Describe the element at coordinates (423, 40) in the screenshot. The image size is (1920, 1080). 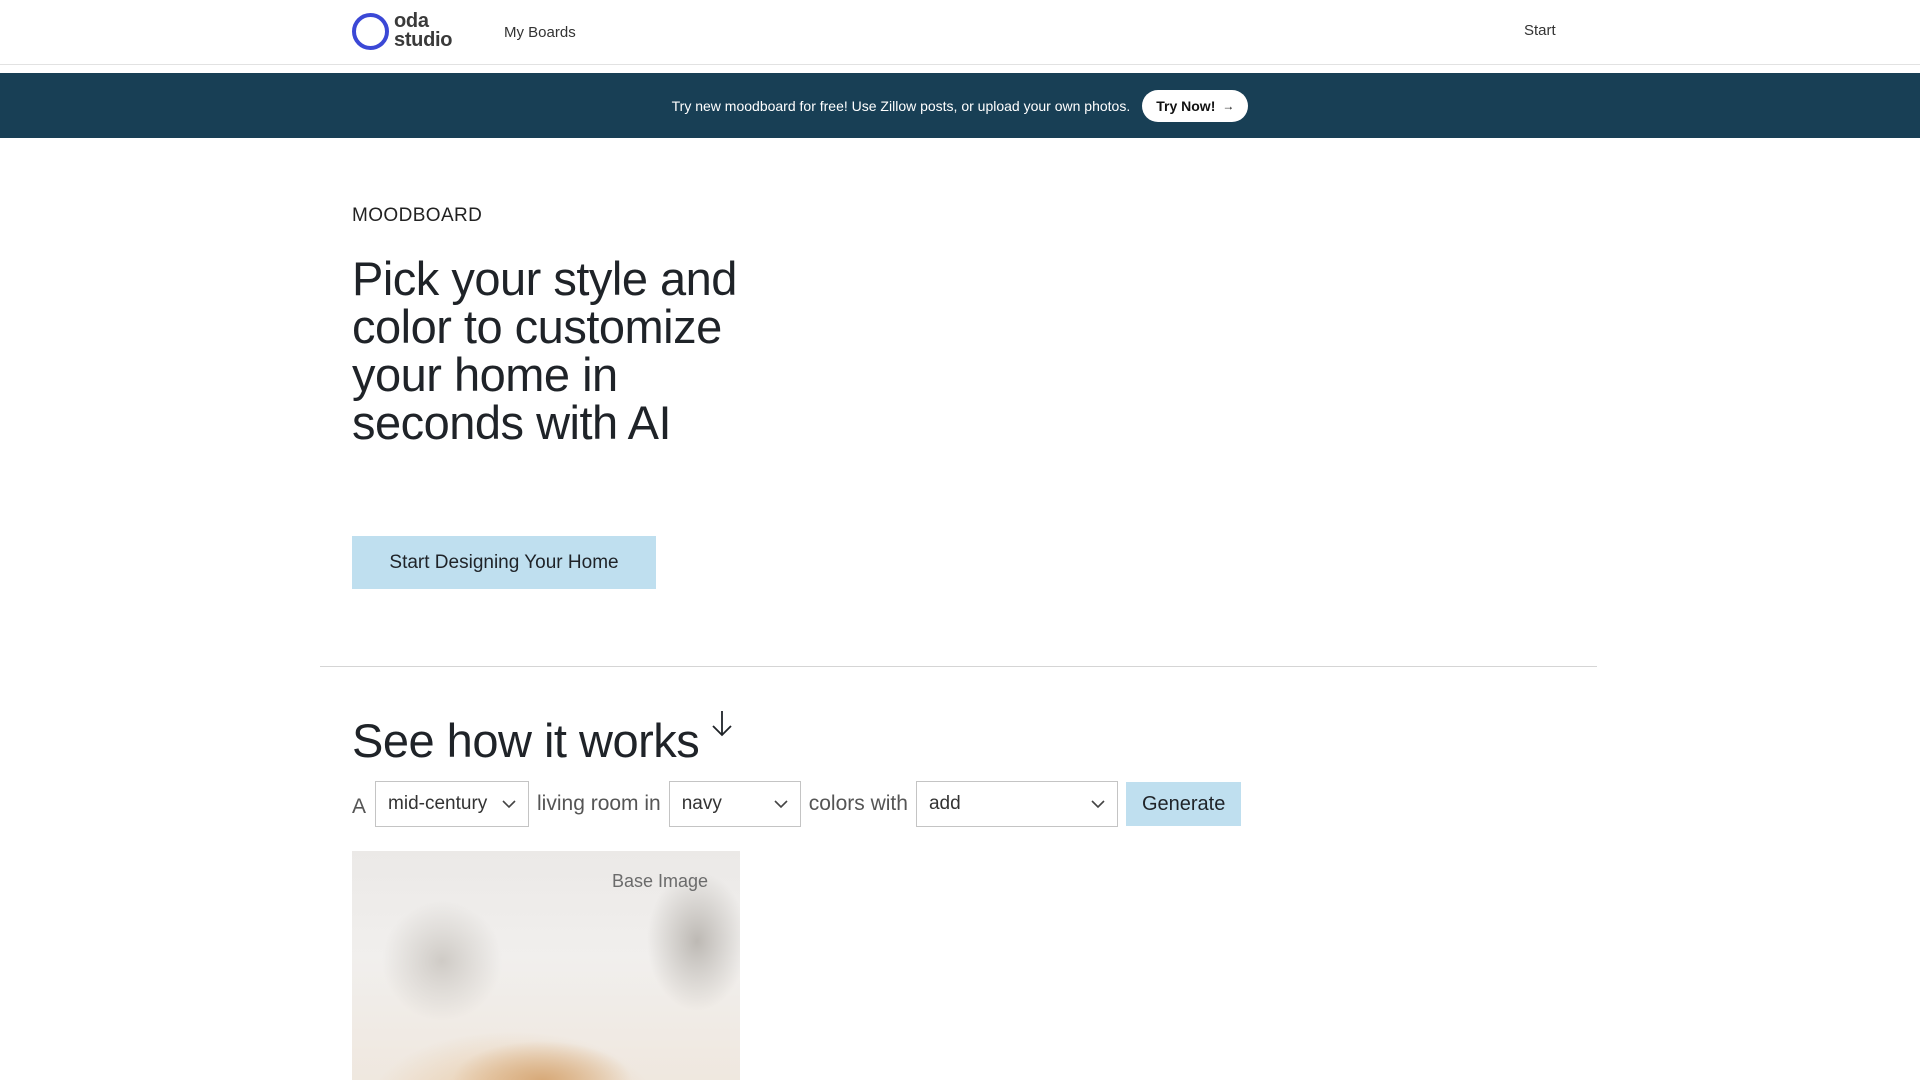
I see `logo-line-studio: studio` at that location.